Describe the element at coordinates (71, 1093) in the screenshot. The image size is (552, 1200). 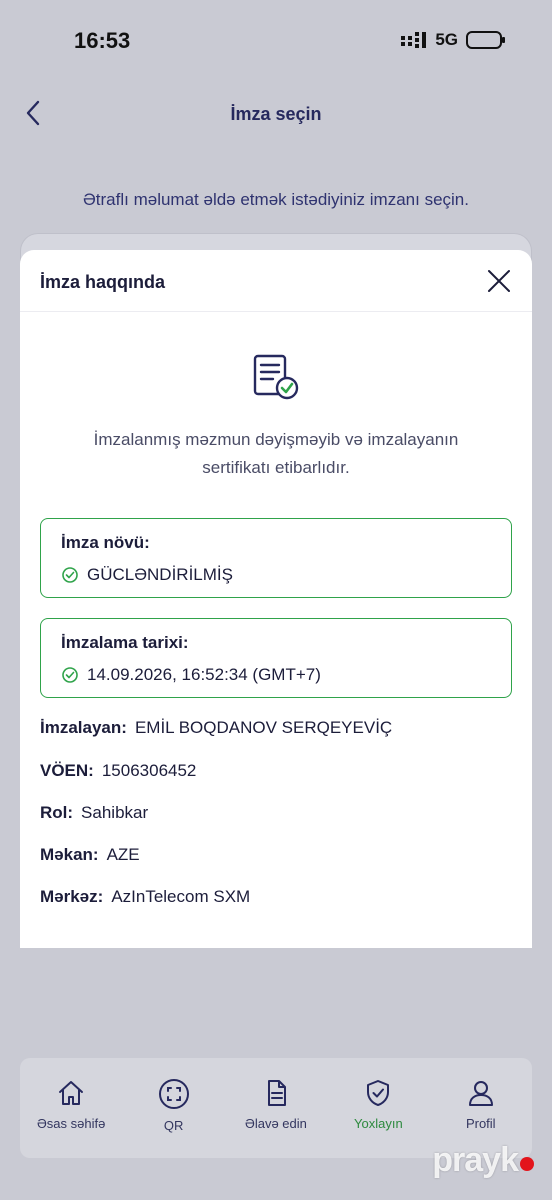
I see `home-icon` at that location.